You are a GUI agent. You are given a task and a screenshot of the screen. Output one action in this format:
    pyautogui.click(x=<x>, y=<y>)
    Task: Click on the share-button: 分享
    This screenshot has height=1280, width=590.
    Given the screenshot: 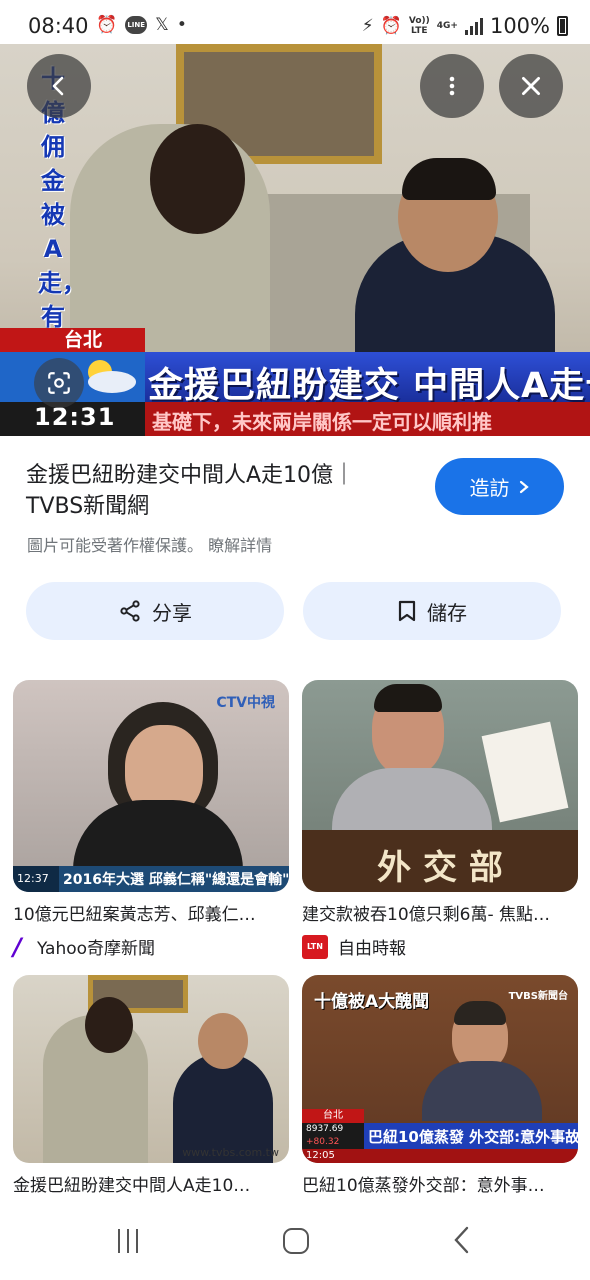 What is the action you would take?
    pyautogui.click(x=155, y=611)
    